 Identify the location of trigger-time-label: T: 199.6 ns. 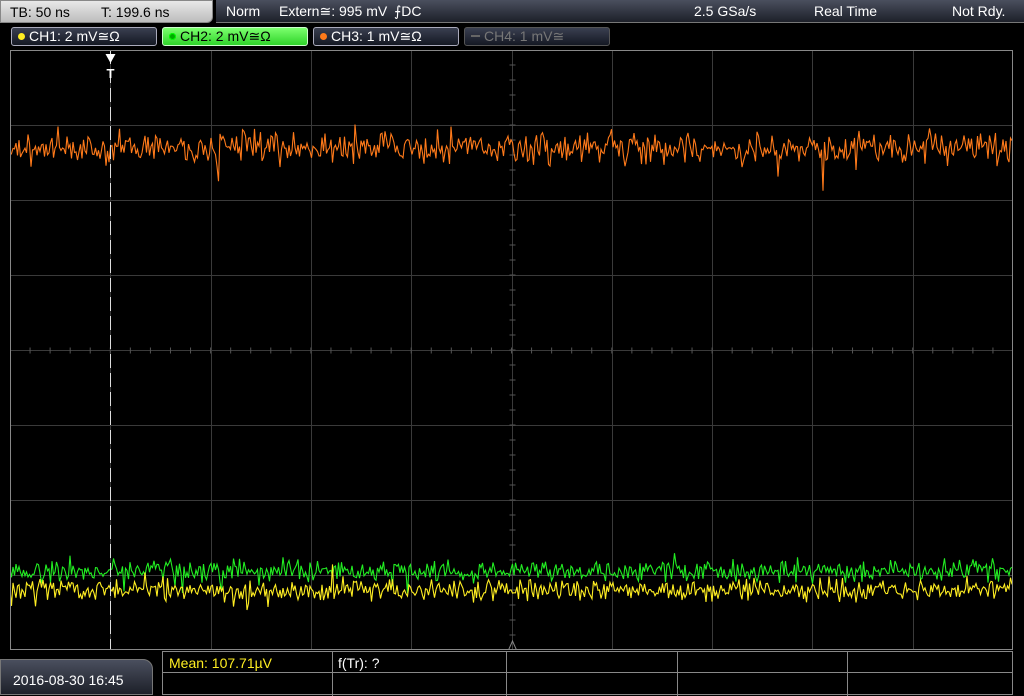
(135, 12).